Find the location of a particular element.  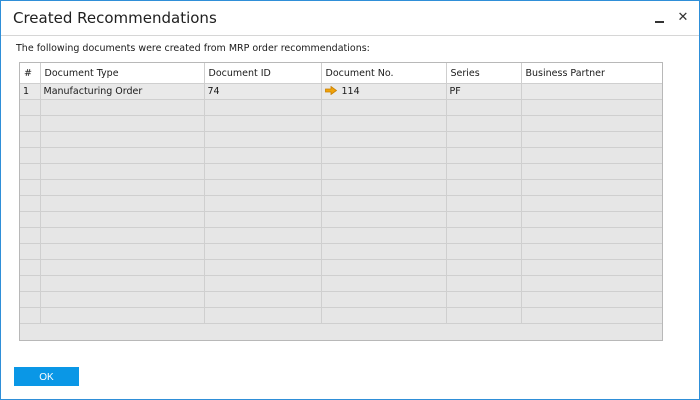

cell-row-number: 1 is located at coordinates (30, 91).